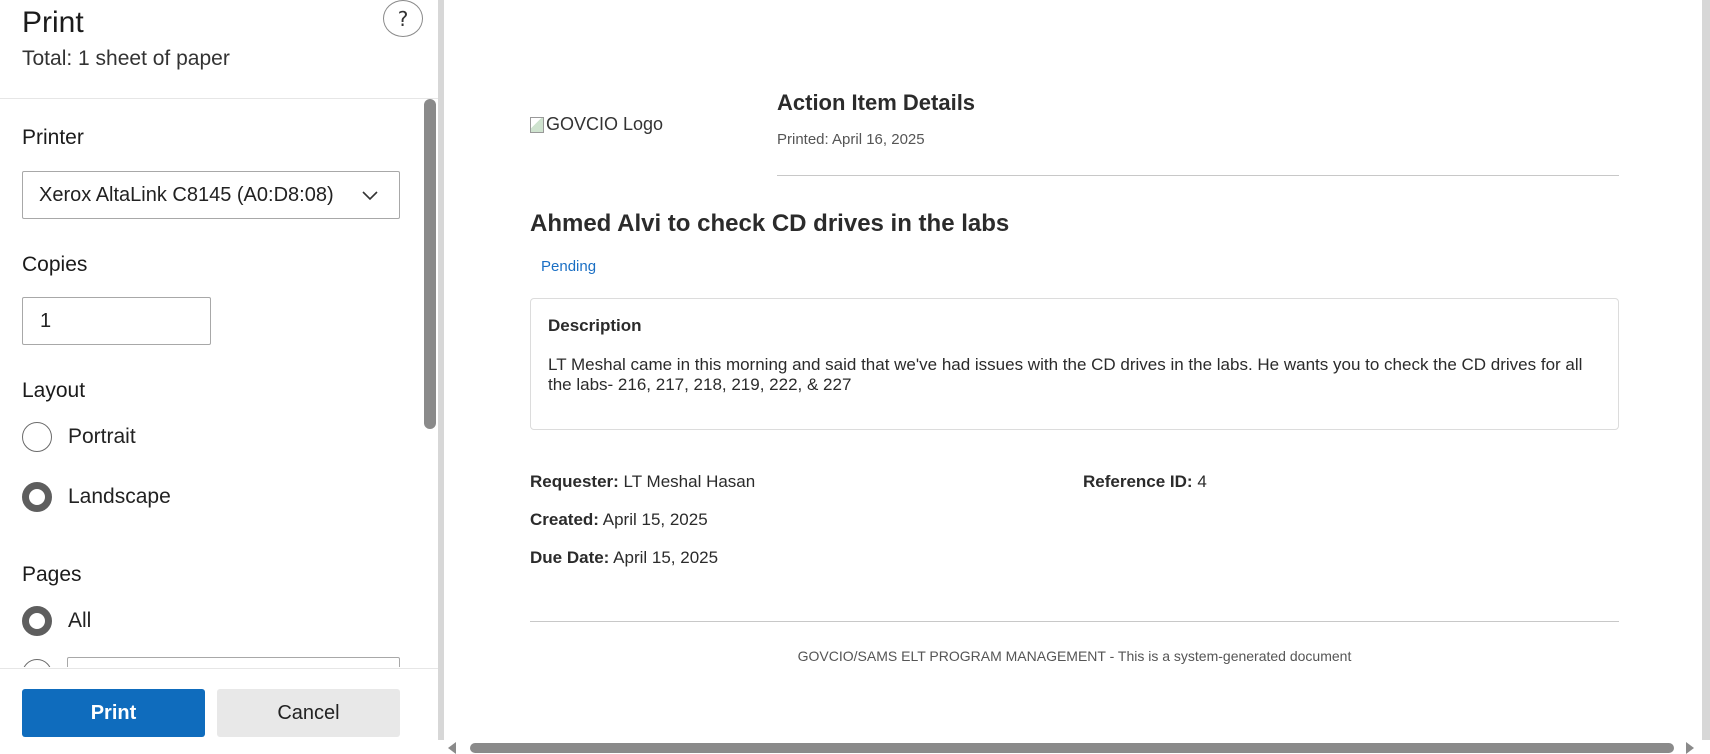  Describe the element at coordinates (370, 196) in the screenshot. I see `chevron-down-icon` at that location.